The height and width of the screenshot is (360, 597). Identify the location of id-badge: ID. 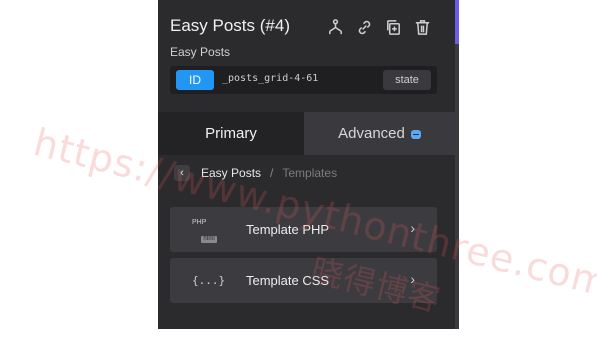
(195, 80).